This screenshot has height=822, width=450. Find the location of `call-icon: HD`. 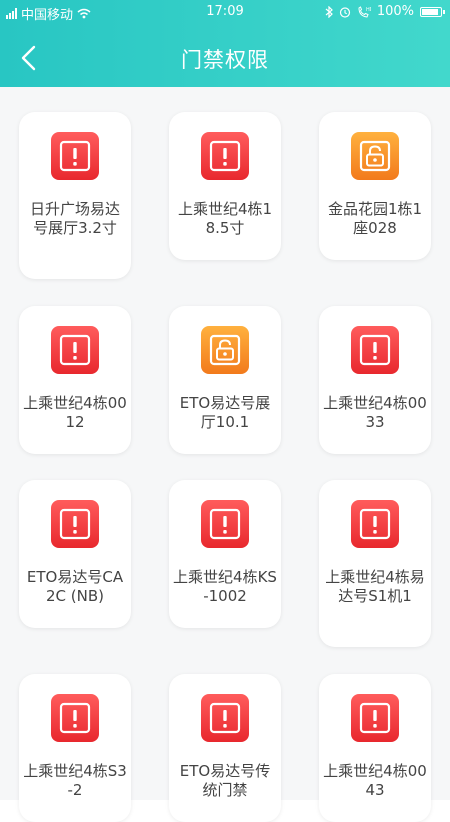

call-icon: HD is located at coordinates (364, 11).